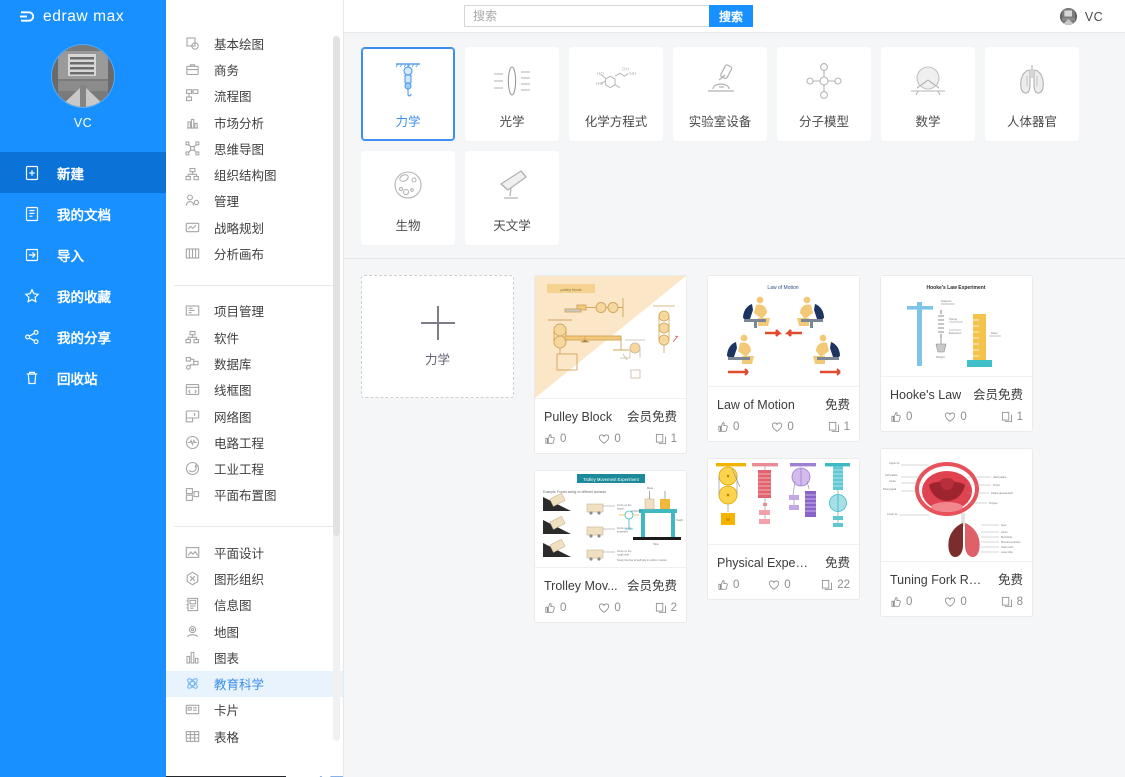 This screenshot has height=777, width=1125. Describe the element at coordinates (610, 364) in the screenshot. I see `template-card: pulley block Pulley Block 会员免费 0 0 1` at that location.